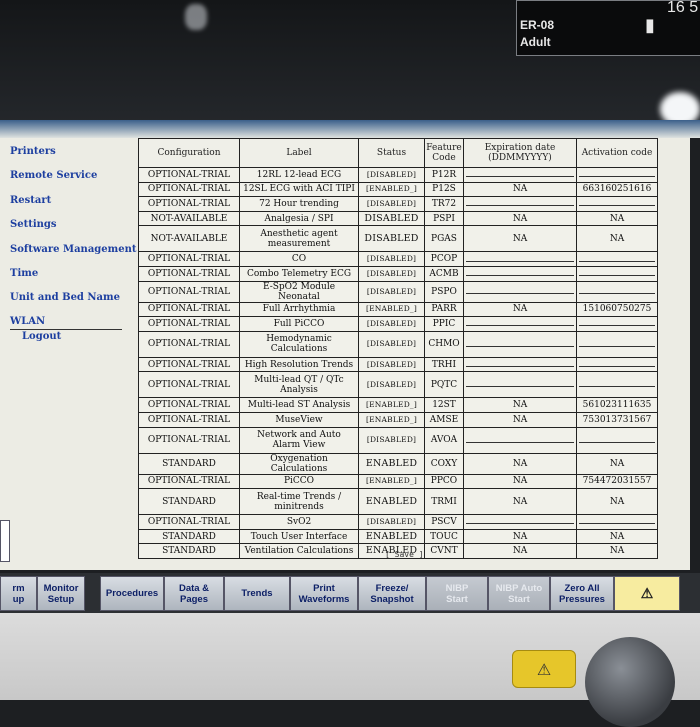  What do you see at coordinates (537, 34) in the screenshot?
I see `bed-info: ER-08 Adult` at bounding box center [537, 34].